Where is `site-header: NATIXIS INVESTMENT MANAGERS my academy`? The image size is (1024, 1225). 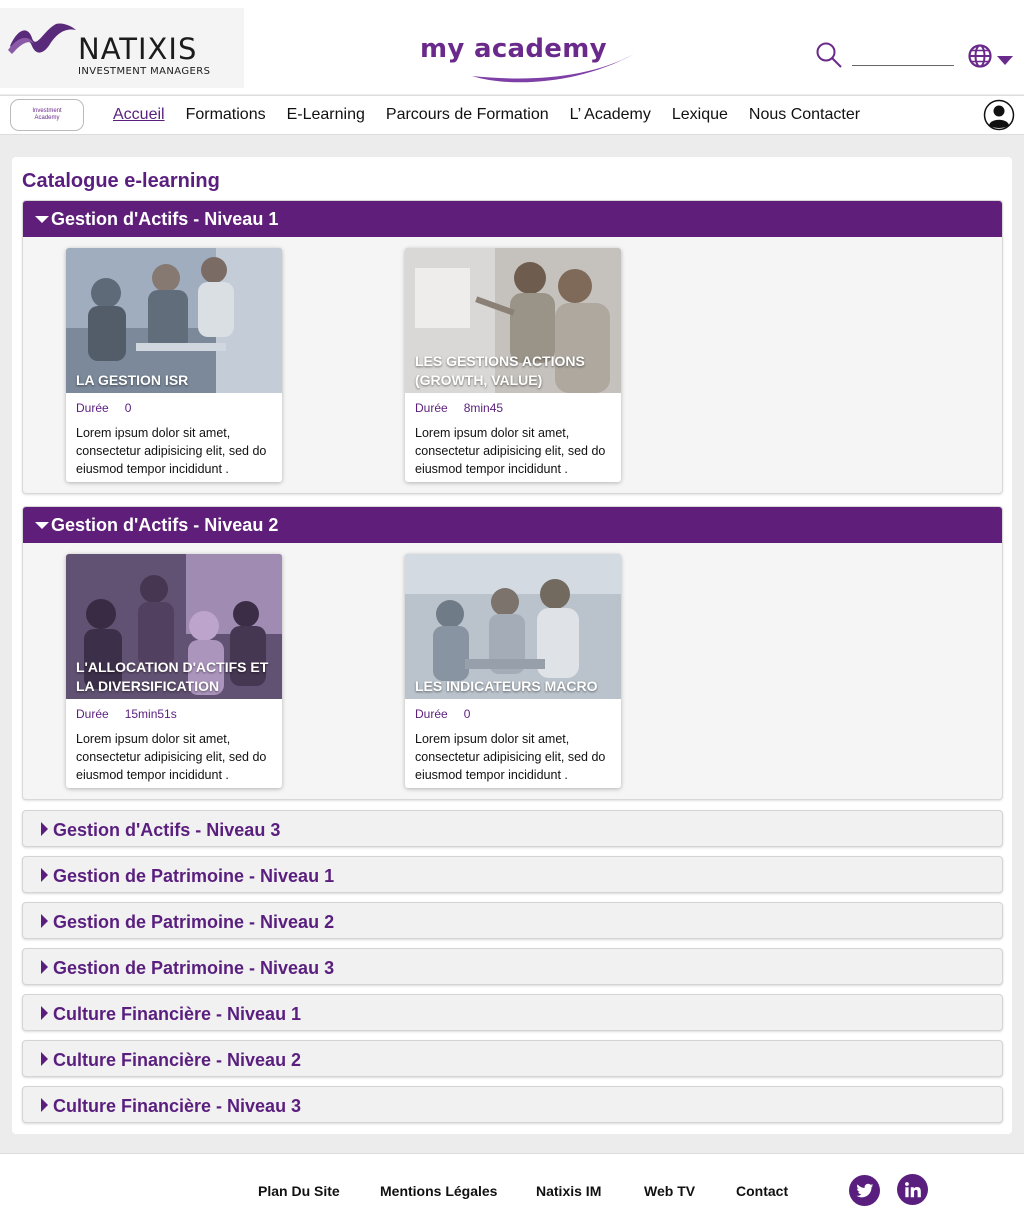 site-header: NATIXIS INVESTMENT MANAGERS my academy is located at coordinates (512, 47).